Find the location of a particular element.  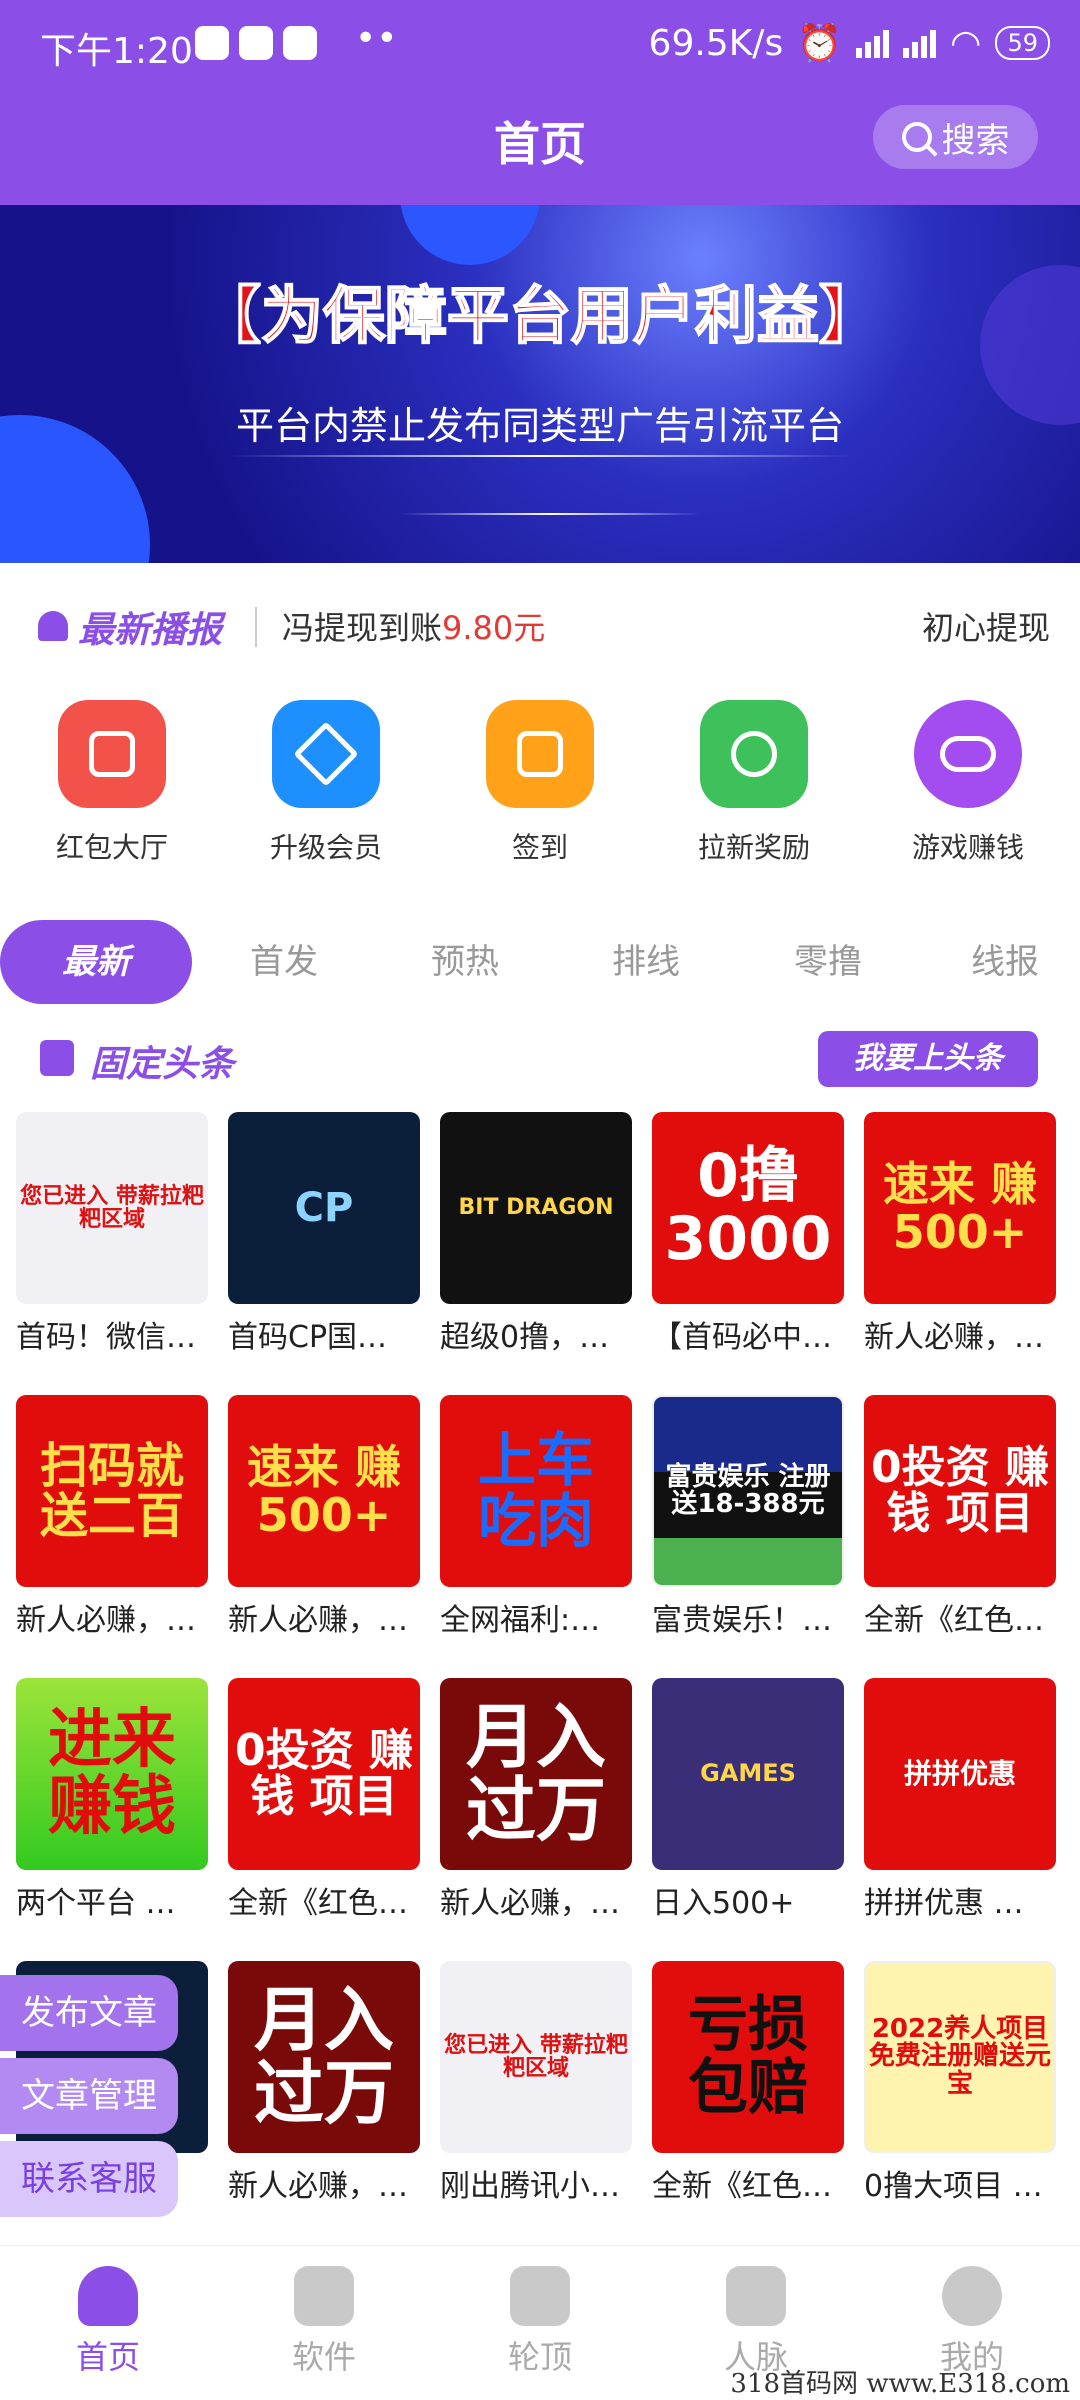

post-card: GAMES 日入500+ is located at coordinates (748, 1800).